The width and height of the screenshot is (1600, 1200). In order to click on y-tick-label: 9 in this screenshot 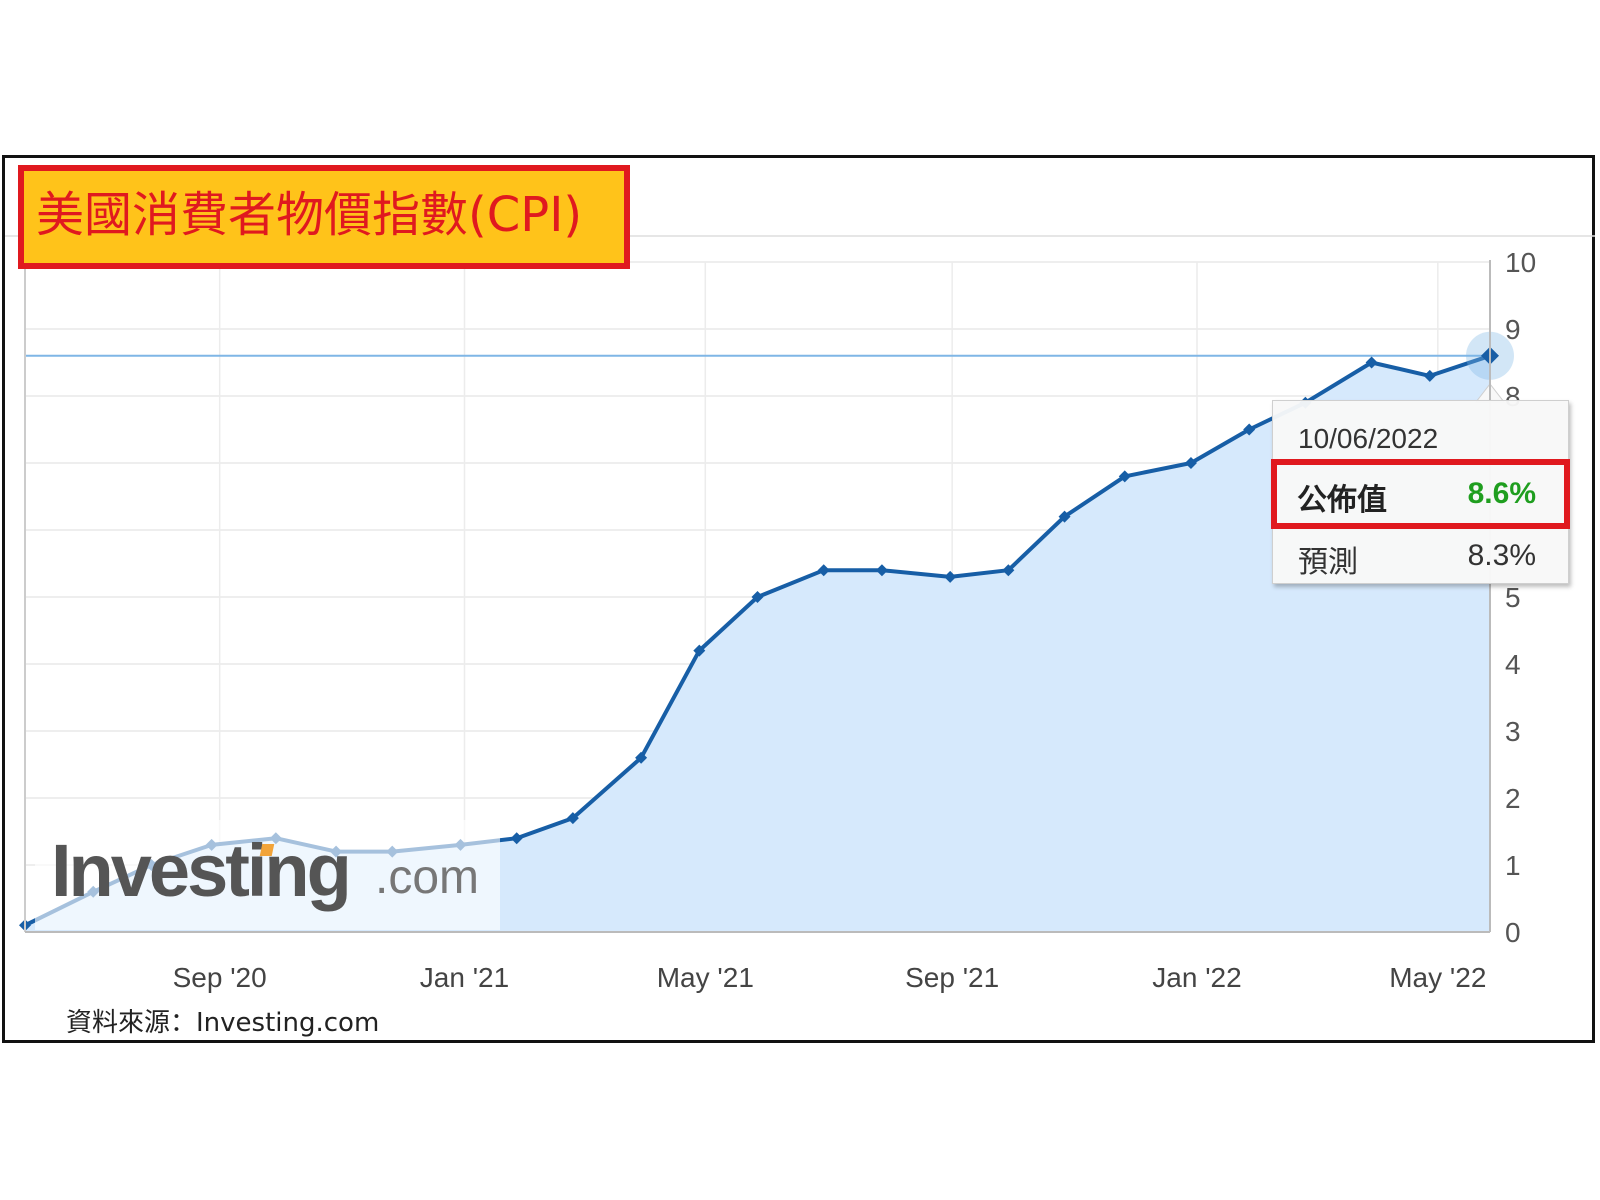, I will do `click(1513, 329)`.